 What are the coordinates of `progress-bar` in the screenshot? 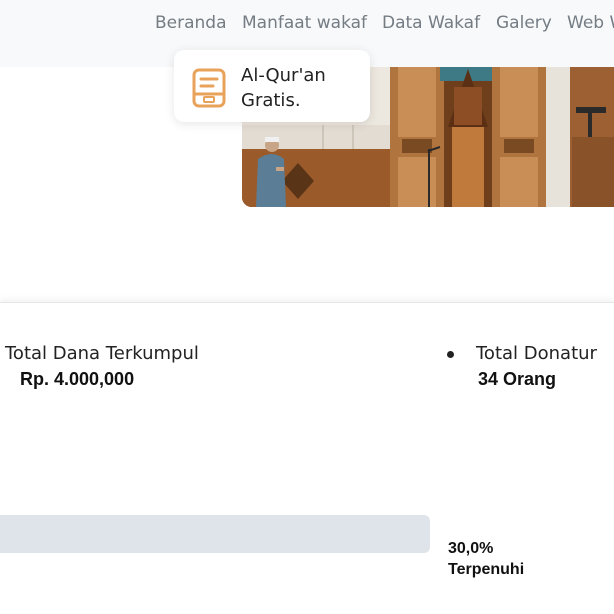 It's located at (215, 534).